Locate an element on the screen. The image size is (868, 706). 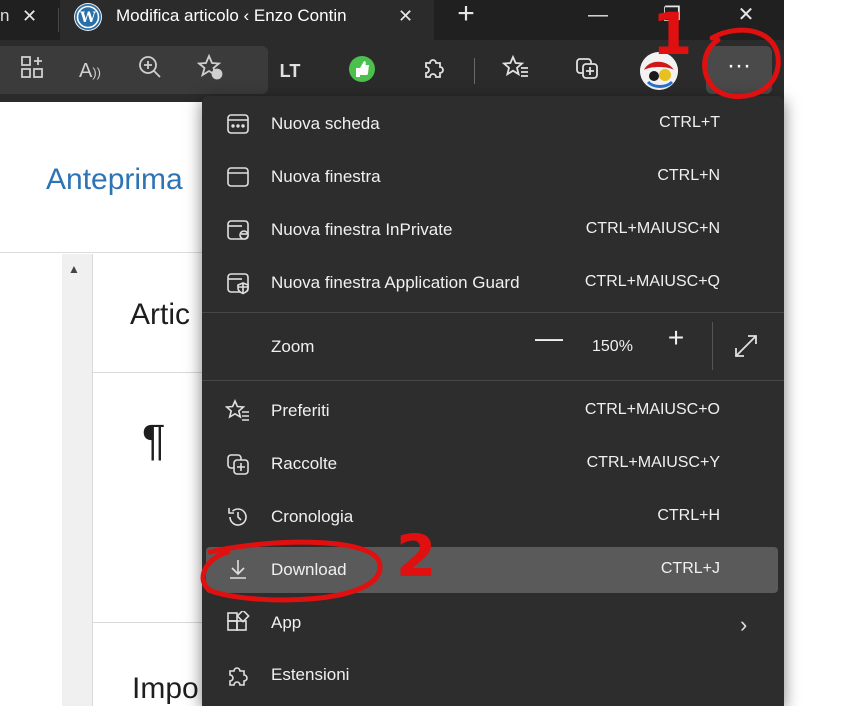
annotation-step-1: 1 is located at coordinates (672, 34).